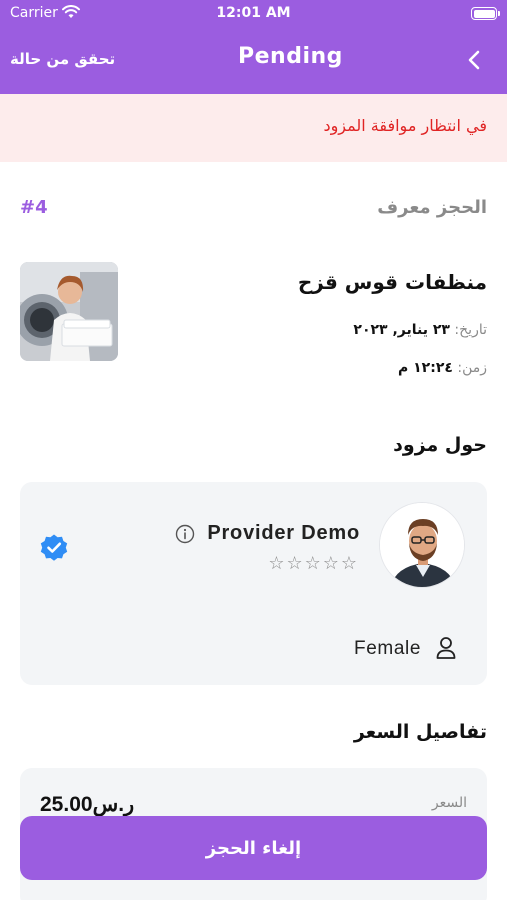 This screenshot has width=507, height=900. What do you see at coordinates (34, 207) in the screenshot?
I see `booking-id-value: #4` at bounding box center [34, 207].